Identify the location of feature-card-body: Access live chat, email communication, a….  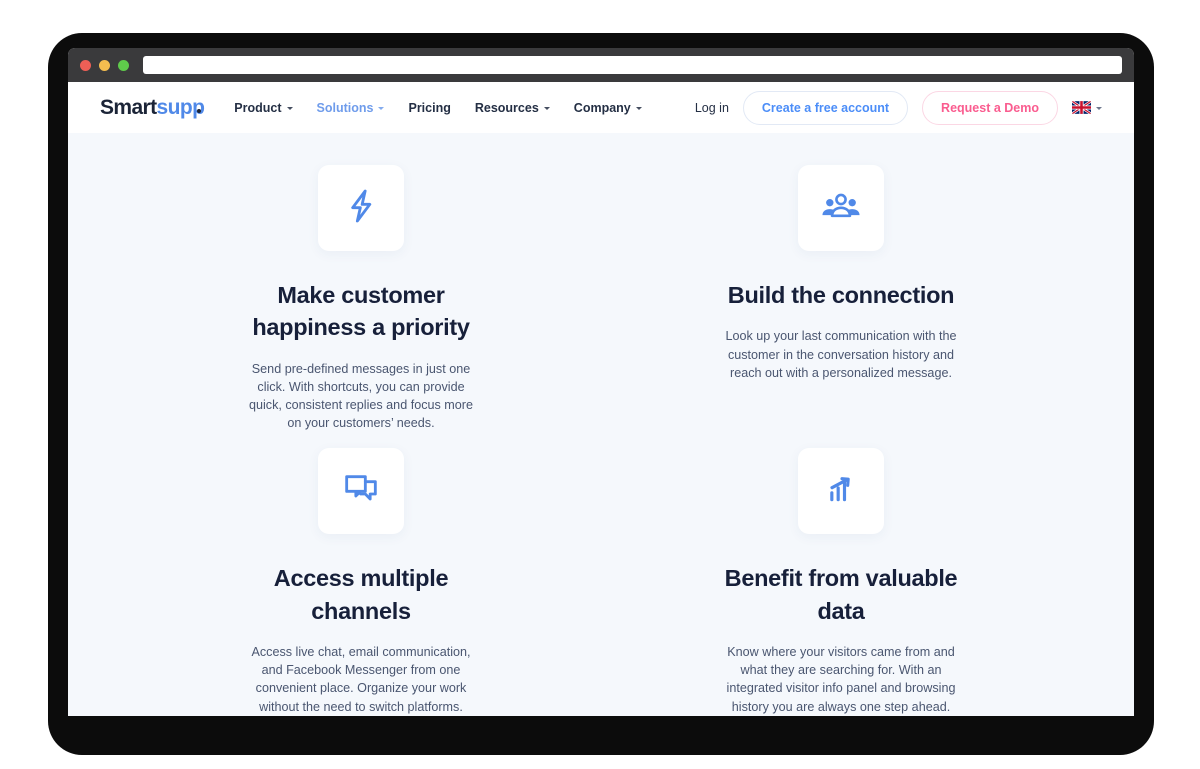
(361, 679).